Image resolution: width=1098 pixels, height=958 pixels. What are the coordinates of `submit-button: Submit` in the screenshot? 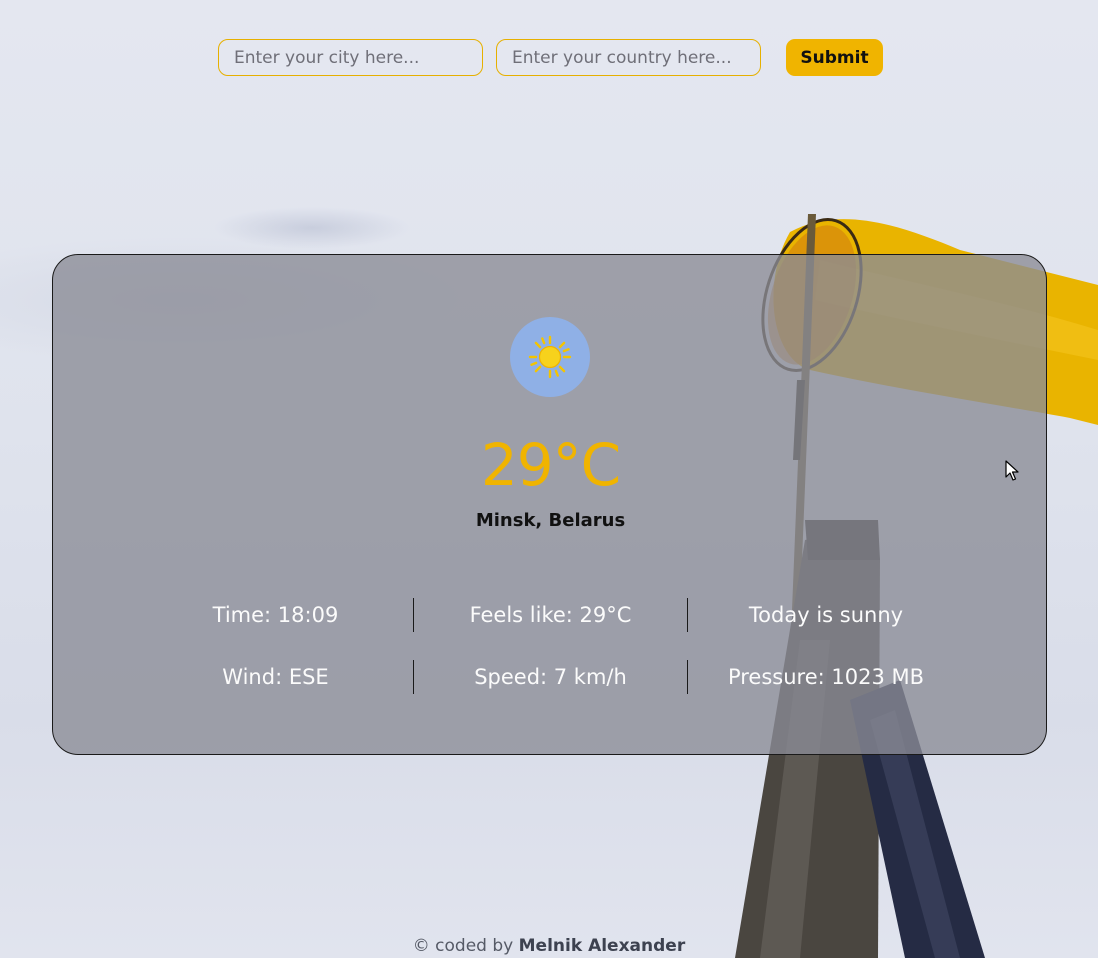 It's located at (834, 57).